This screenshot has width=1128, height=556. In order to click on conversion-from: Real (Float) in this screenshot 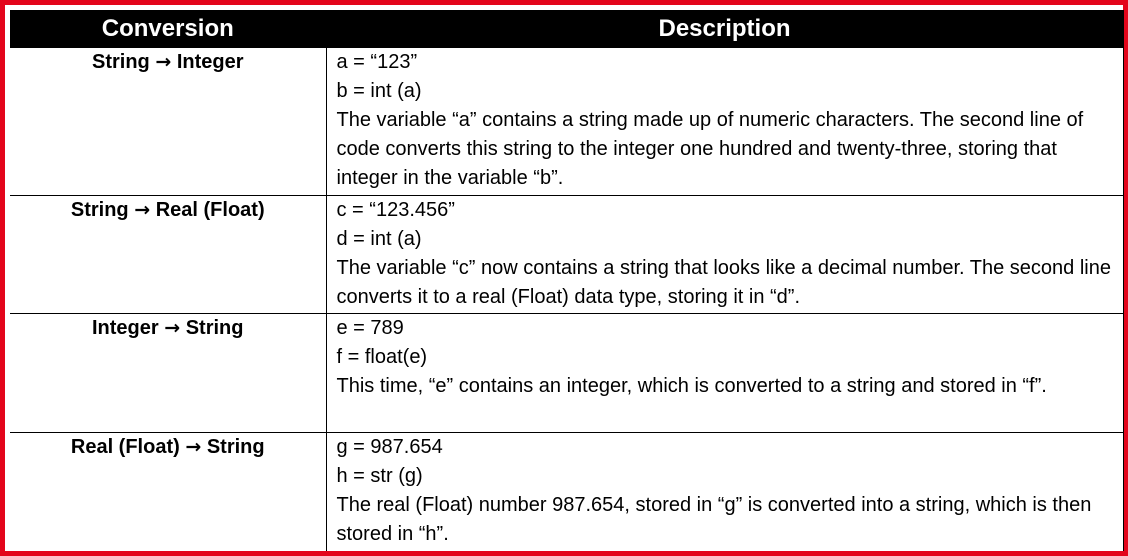, I will do `click(125, 447)`.